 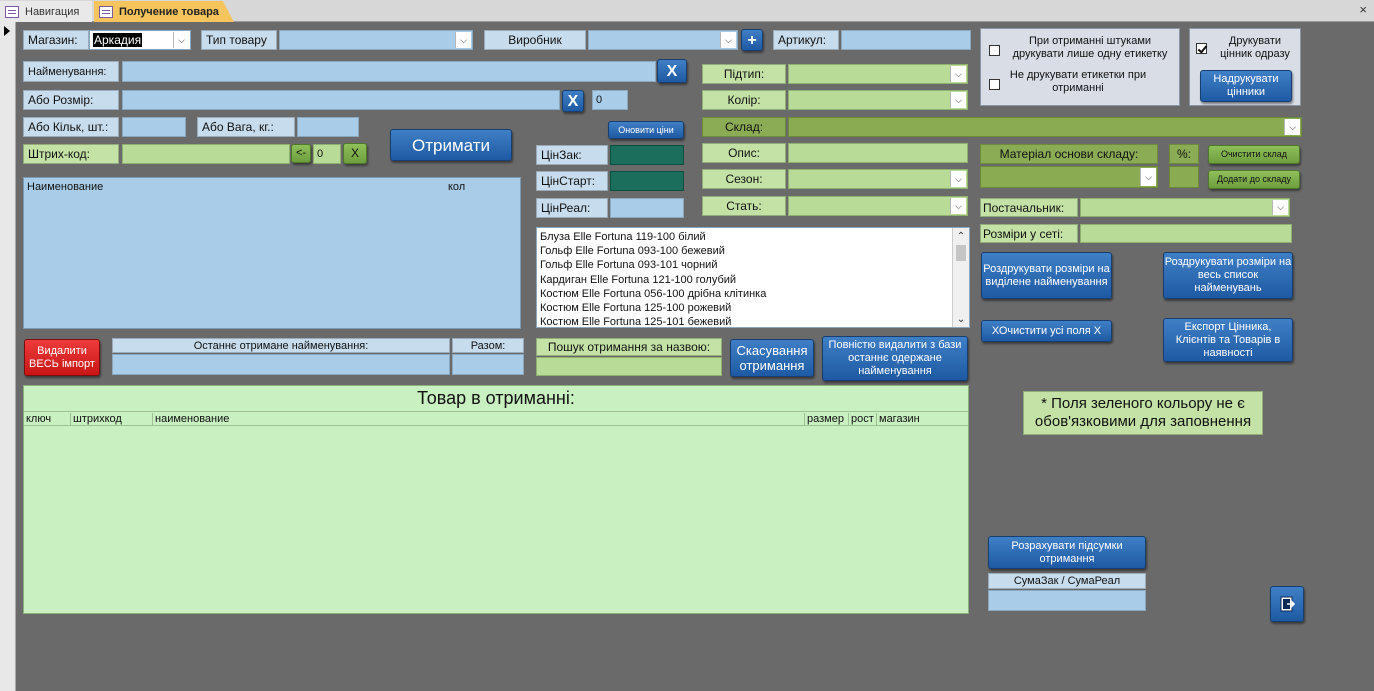 What do you see at coordinates (1046, 331) in the screenshot?
I see `clear-all-x-button: ХОчистити усі поля Х` at bounding box center [1046, 331].